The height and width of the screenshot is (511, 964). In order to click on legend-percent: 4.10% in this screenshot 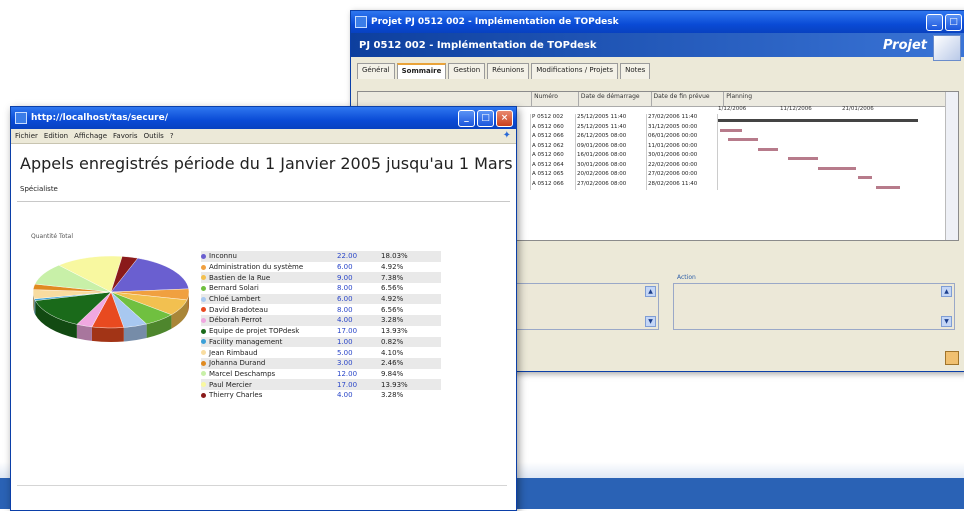, I will do `click(392, 352)`.